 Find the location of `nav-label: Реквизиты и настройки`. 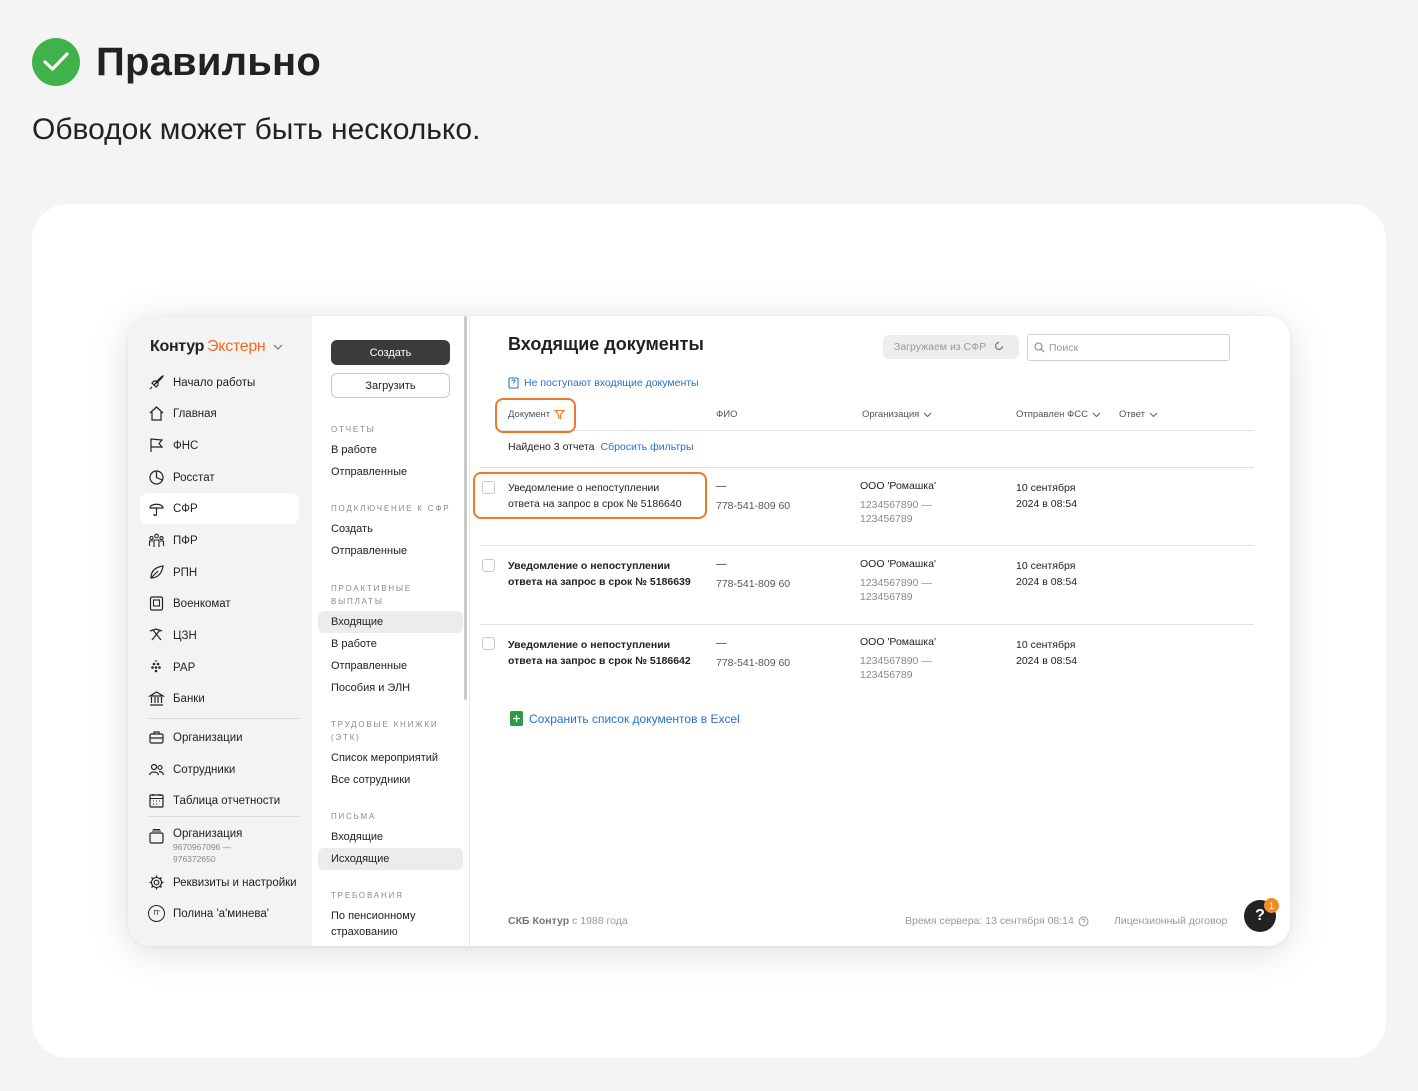

nav-label: Реквизиты и настройки is located at coordinates (235, 882).